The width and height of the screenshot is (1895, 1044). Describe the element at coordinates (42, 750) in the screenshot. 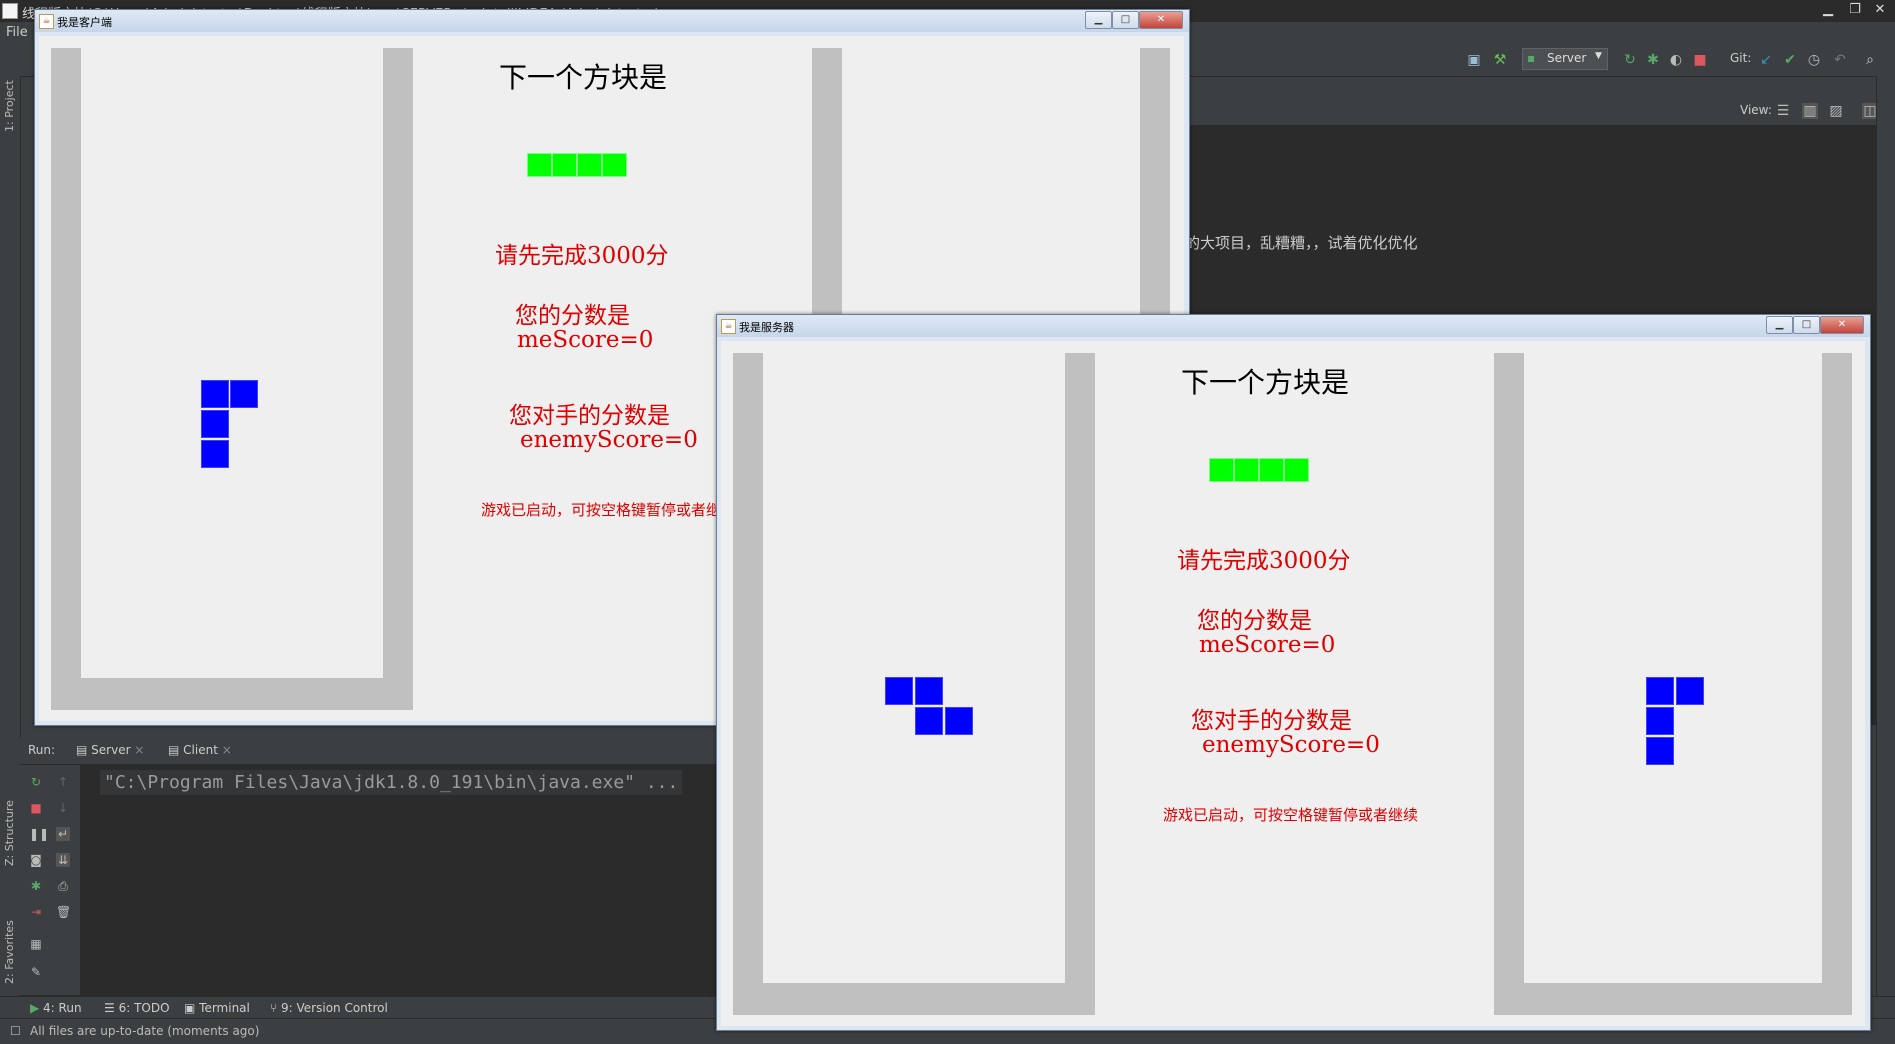

I see `run-label: Run:` at that location.